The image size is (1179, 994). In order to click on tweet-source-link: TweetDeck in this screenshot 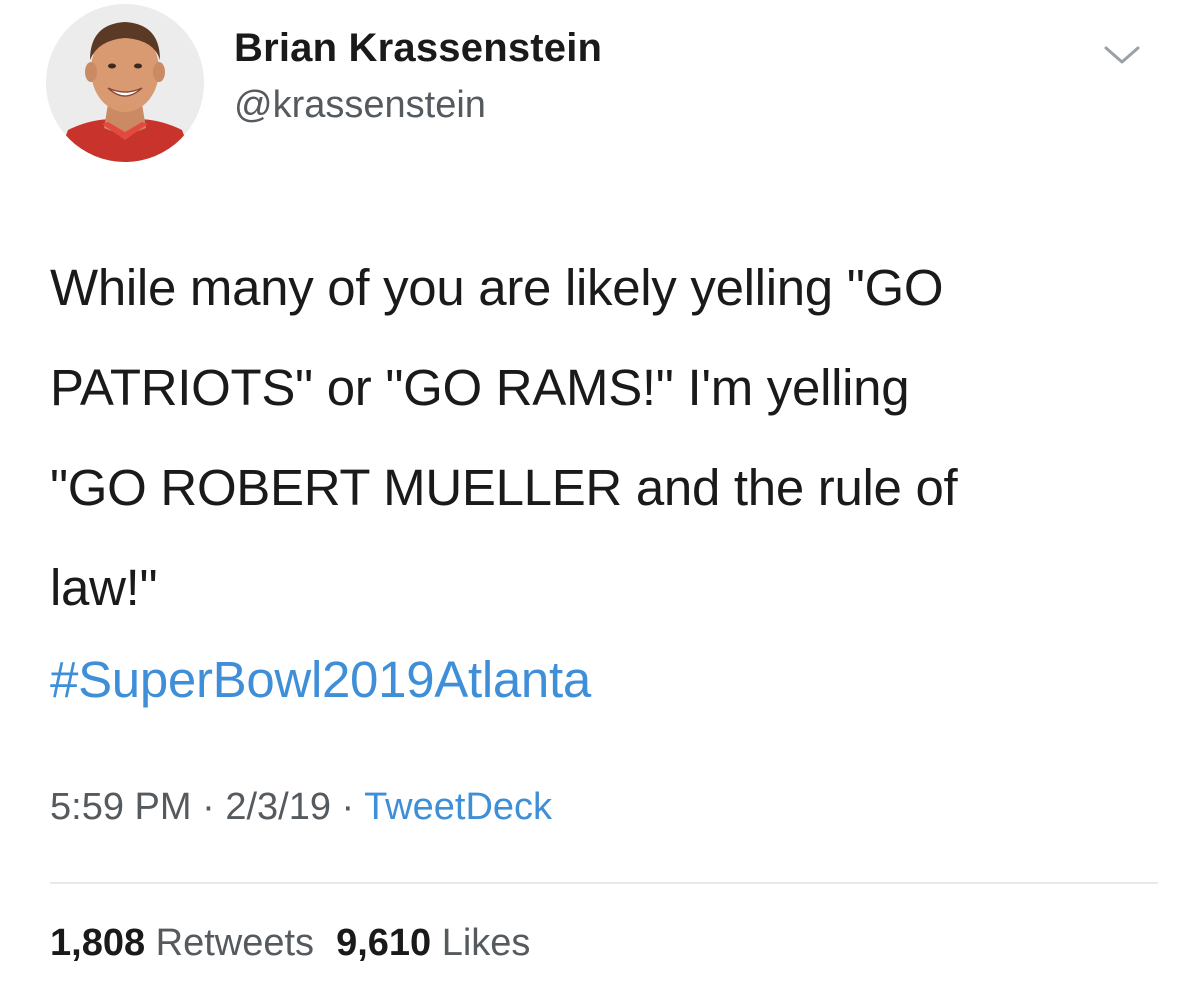, I will do `click(458, 807)`.